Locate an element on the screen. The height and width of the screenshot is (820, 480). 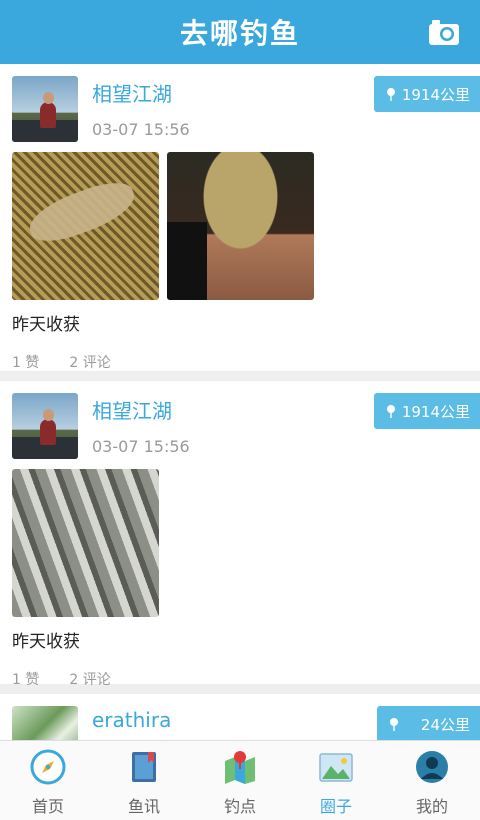
tab-spots: 钓点 is located at coordinates (240, 780).